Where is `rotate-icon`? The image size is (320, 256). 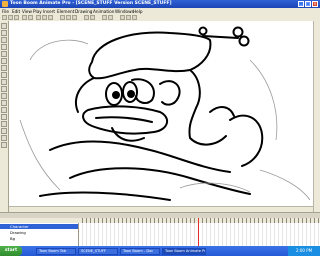
rotate-icon is located at coordinates (104, 17).